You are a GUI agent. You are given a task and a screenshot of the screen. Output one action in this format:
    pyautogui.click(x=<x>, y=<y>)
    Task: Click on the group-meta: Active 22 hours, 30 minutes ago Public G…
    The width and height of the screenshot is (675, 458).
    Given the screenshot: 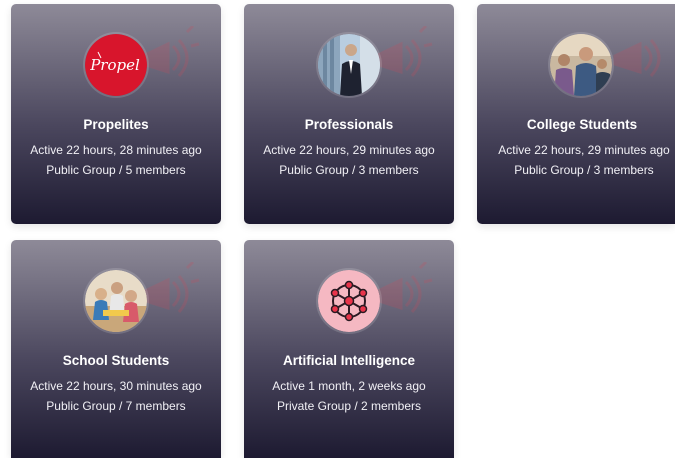 What is the action you would take?
    pyautogui.click(x=116, y=396)
    